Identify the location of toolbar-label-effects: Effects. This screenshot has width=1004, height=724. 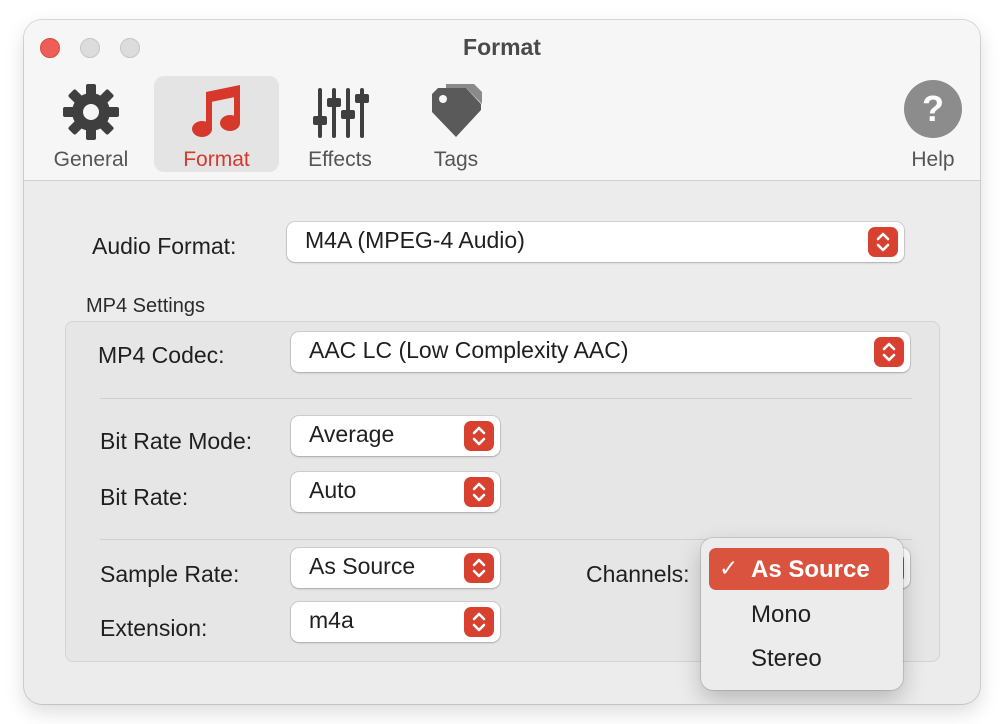
(340, 159).